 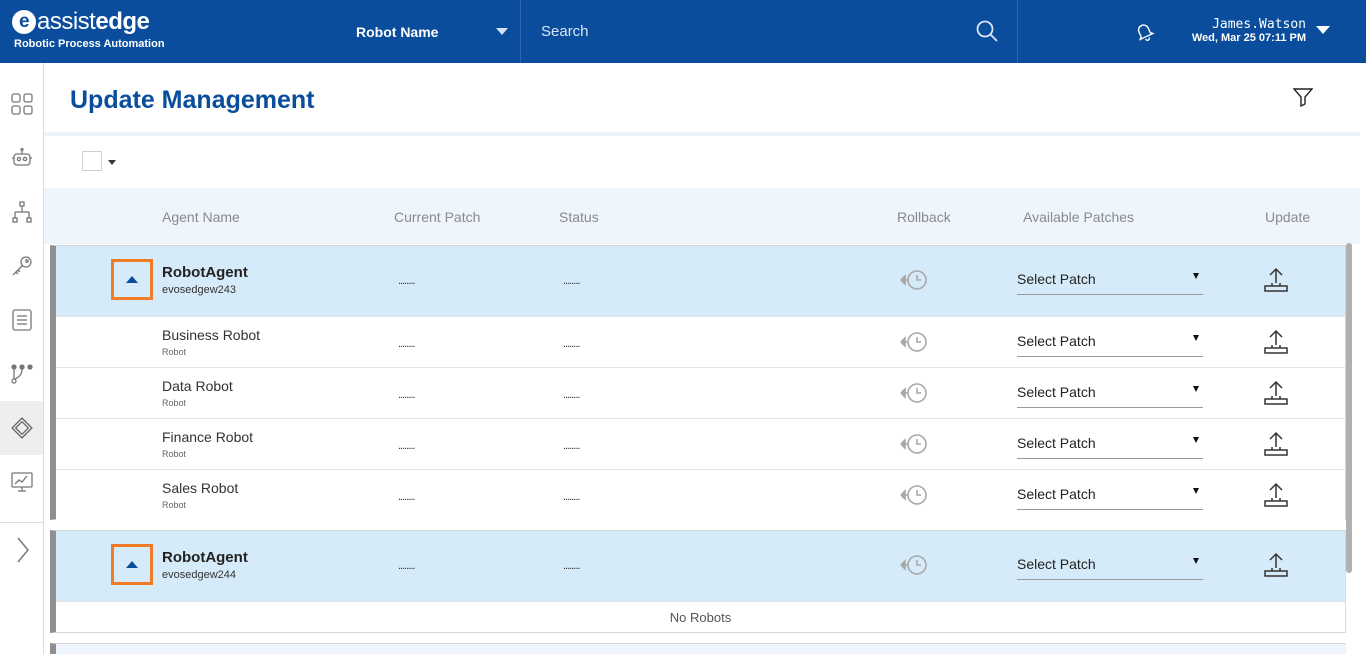 What do you see at coordinates (192, 100) in the screenshot?
I see `page-title: Update Management` at bounding box center [192, 100].